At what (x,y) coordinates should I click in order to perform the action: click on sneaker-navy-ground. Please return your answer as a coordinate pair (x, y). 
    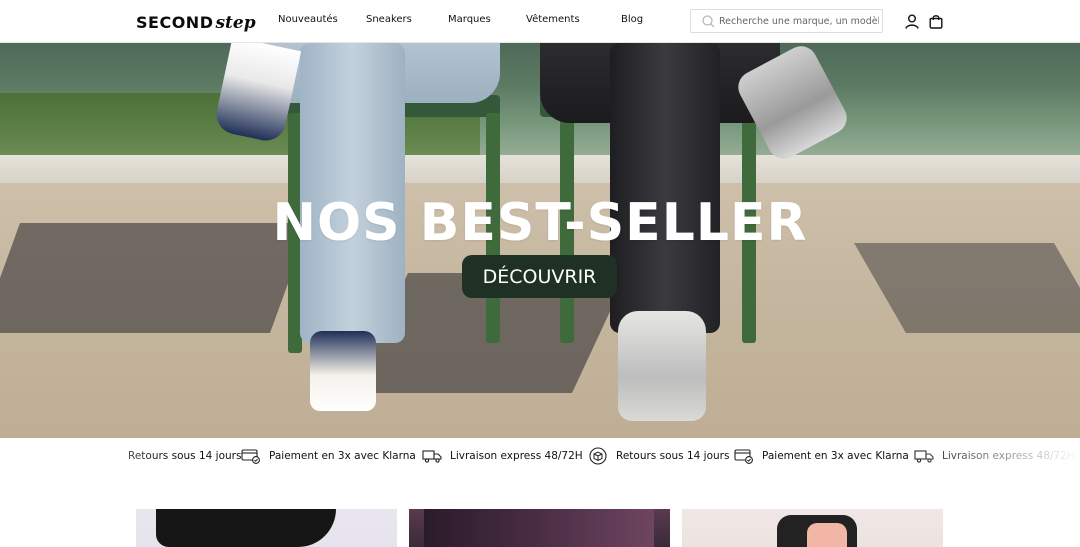
    Looking at the image, I should click on (343, 371).